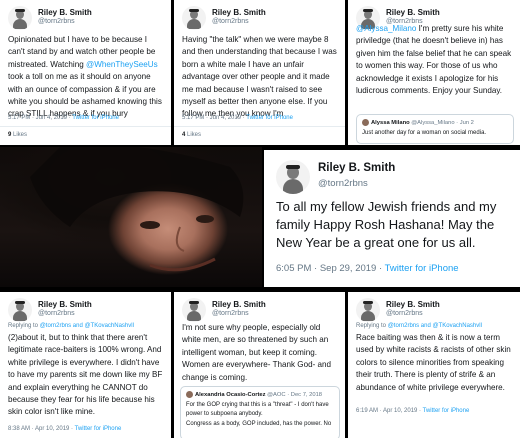 This screenshot has height=438, width=520. I want to click on tweet-timestamp: 8:38 AM · Apr 10, 2019 ·, so click(41, 429).